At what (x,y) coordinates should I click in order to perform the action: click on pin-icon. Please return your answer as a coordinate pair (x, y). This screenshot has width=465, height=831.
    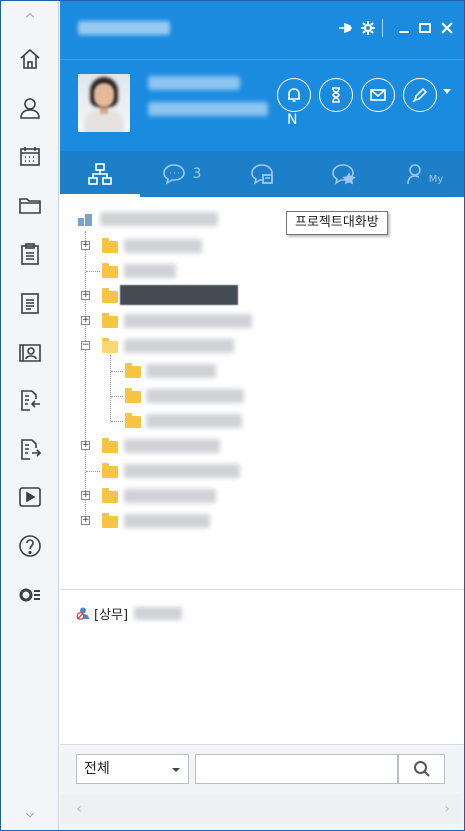
    Looking at the image, I should click on (345, 28).